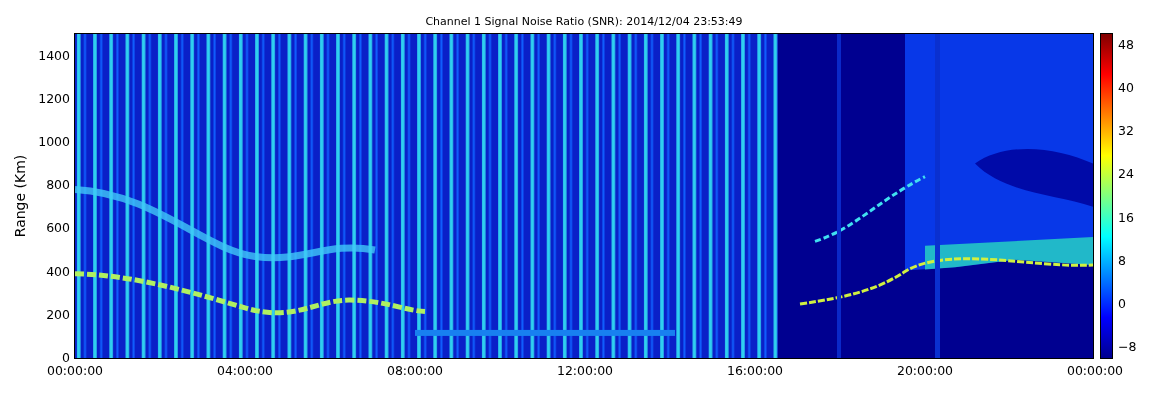 The image size is (1150, 407). What do you see at coordinates (1126, 88) in the screenshot?
I see `colorbar-tick-label: 40` at bounding box center [1126, 88].